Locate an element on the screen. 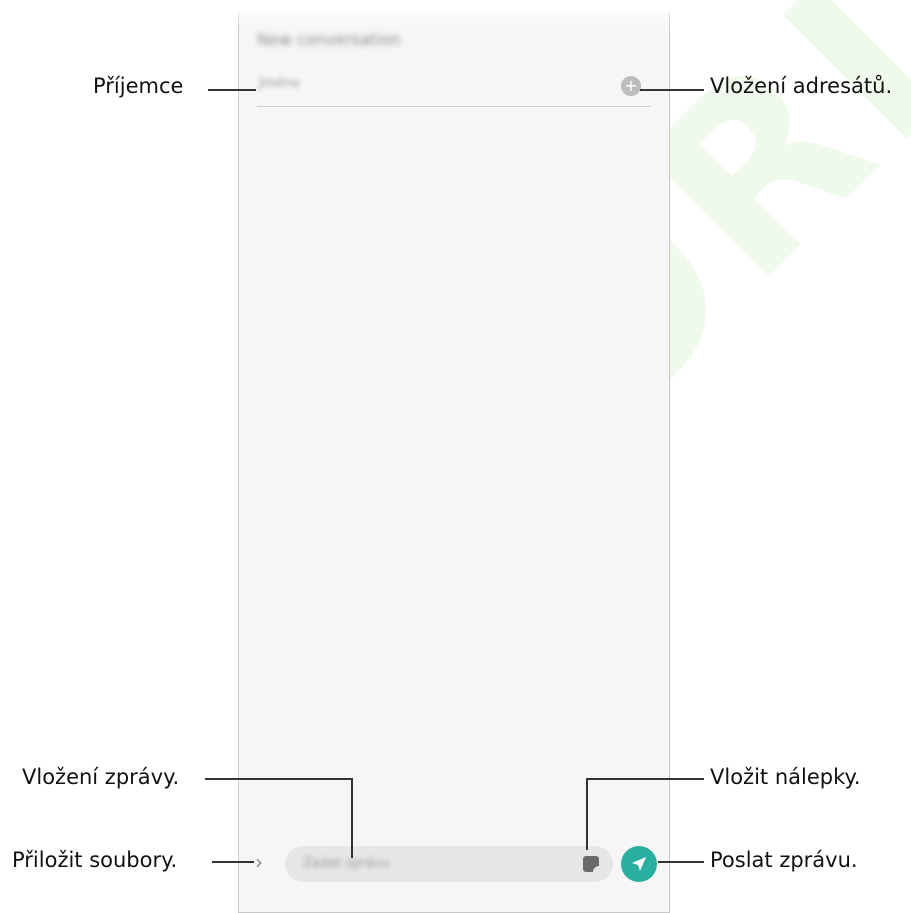 This screenshot has height=913, width=911. callout-recipient: Příjemce is located at coordinates (138, 86).